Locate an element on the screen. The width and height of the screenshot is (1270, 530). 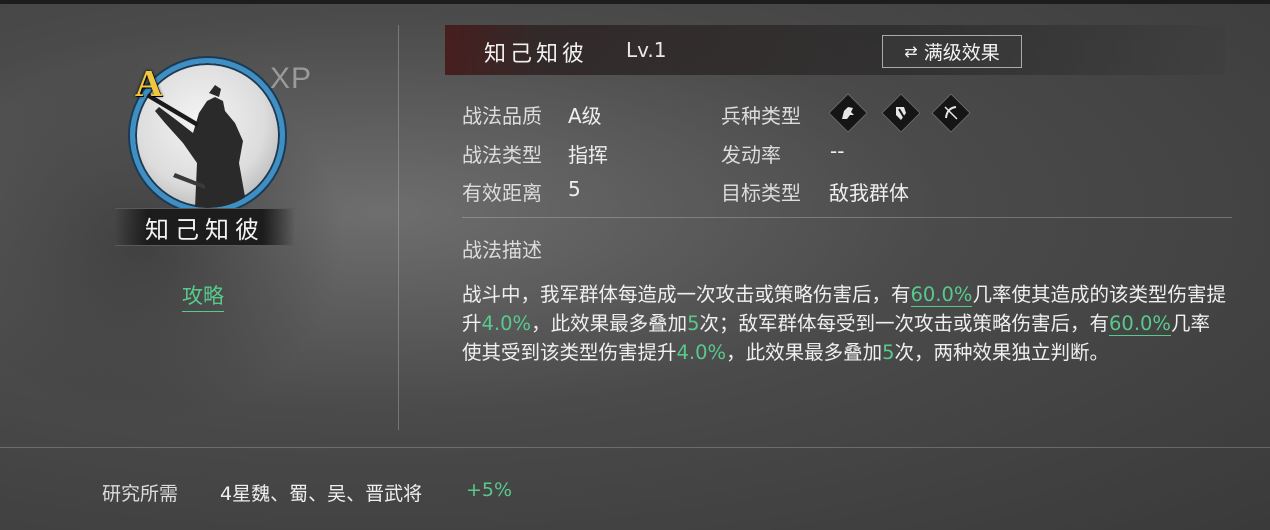
max-level-effect-button: ⇄ 满级效果 is located at coordinates (952, 51).